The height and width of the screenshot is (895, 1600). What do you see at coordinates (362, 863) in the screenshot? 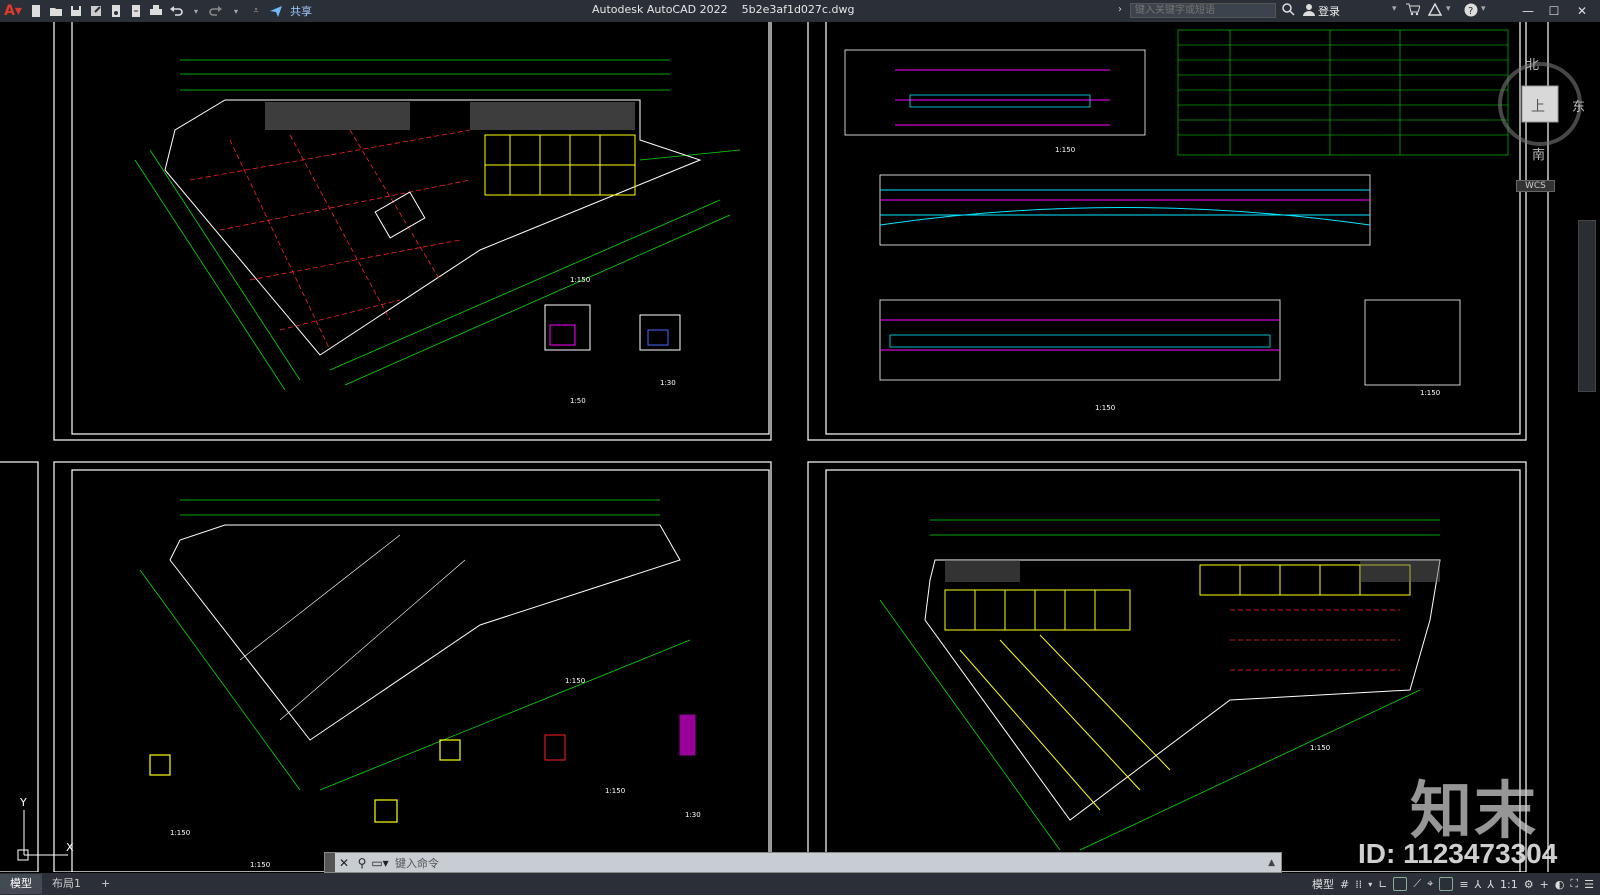
I see `customize-command-icon: ⚲` at bounding box center [362, 863].